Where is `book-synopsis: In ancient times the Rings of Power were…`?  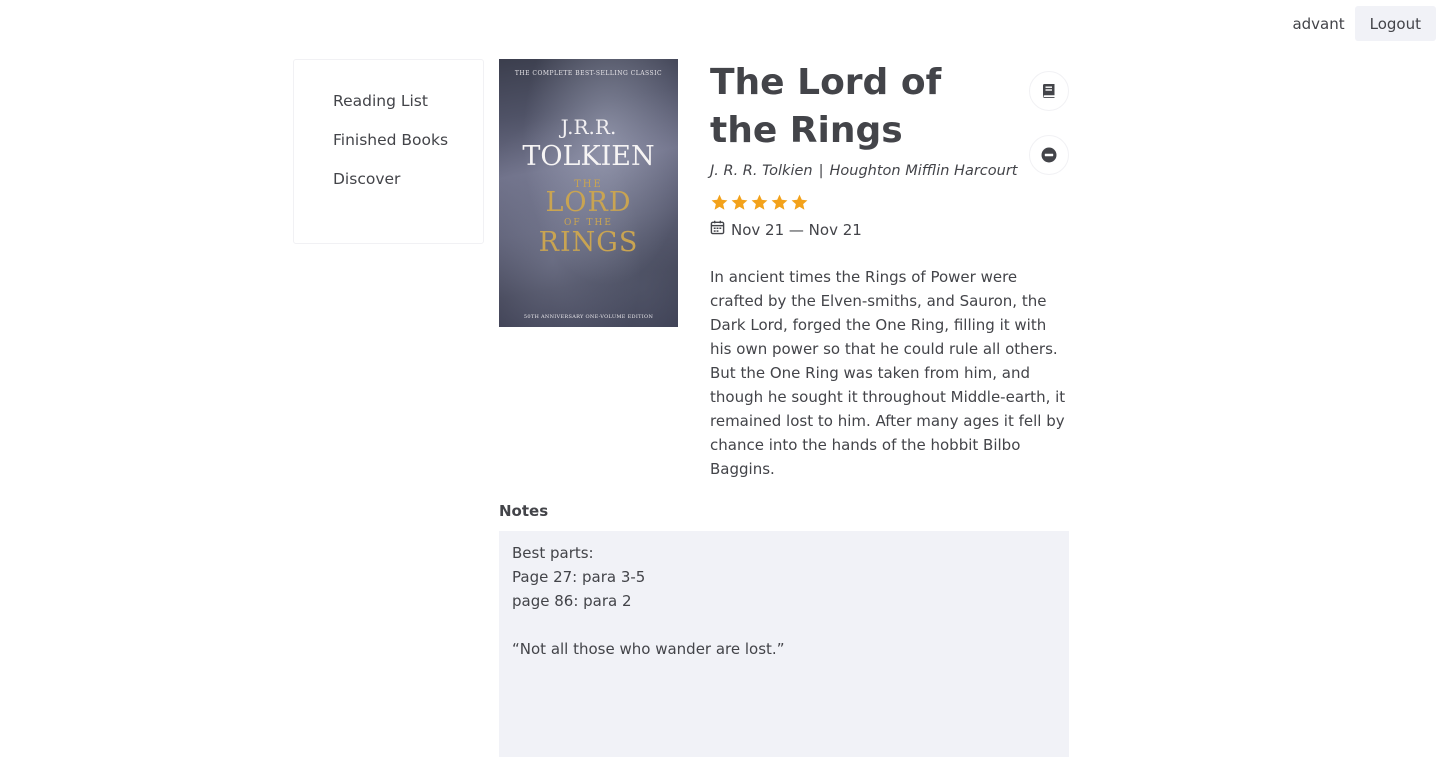
book-synopsis: In ancient times the Rings of Power were… is located at coordinates (888, 373).